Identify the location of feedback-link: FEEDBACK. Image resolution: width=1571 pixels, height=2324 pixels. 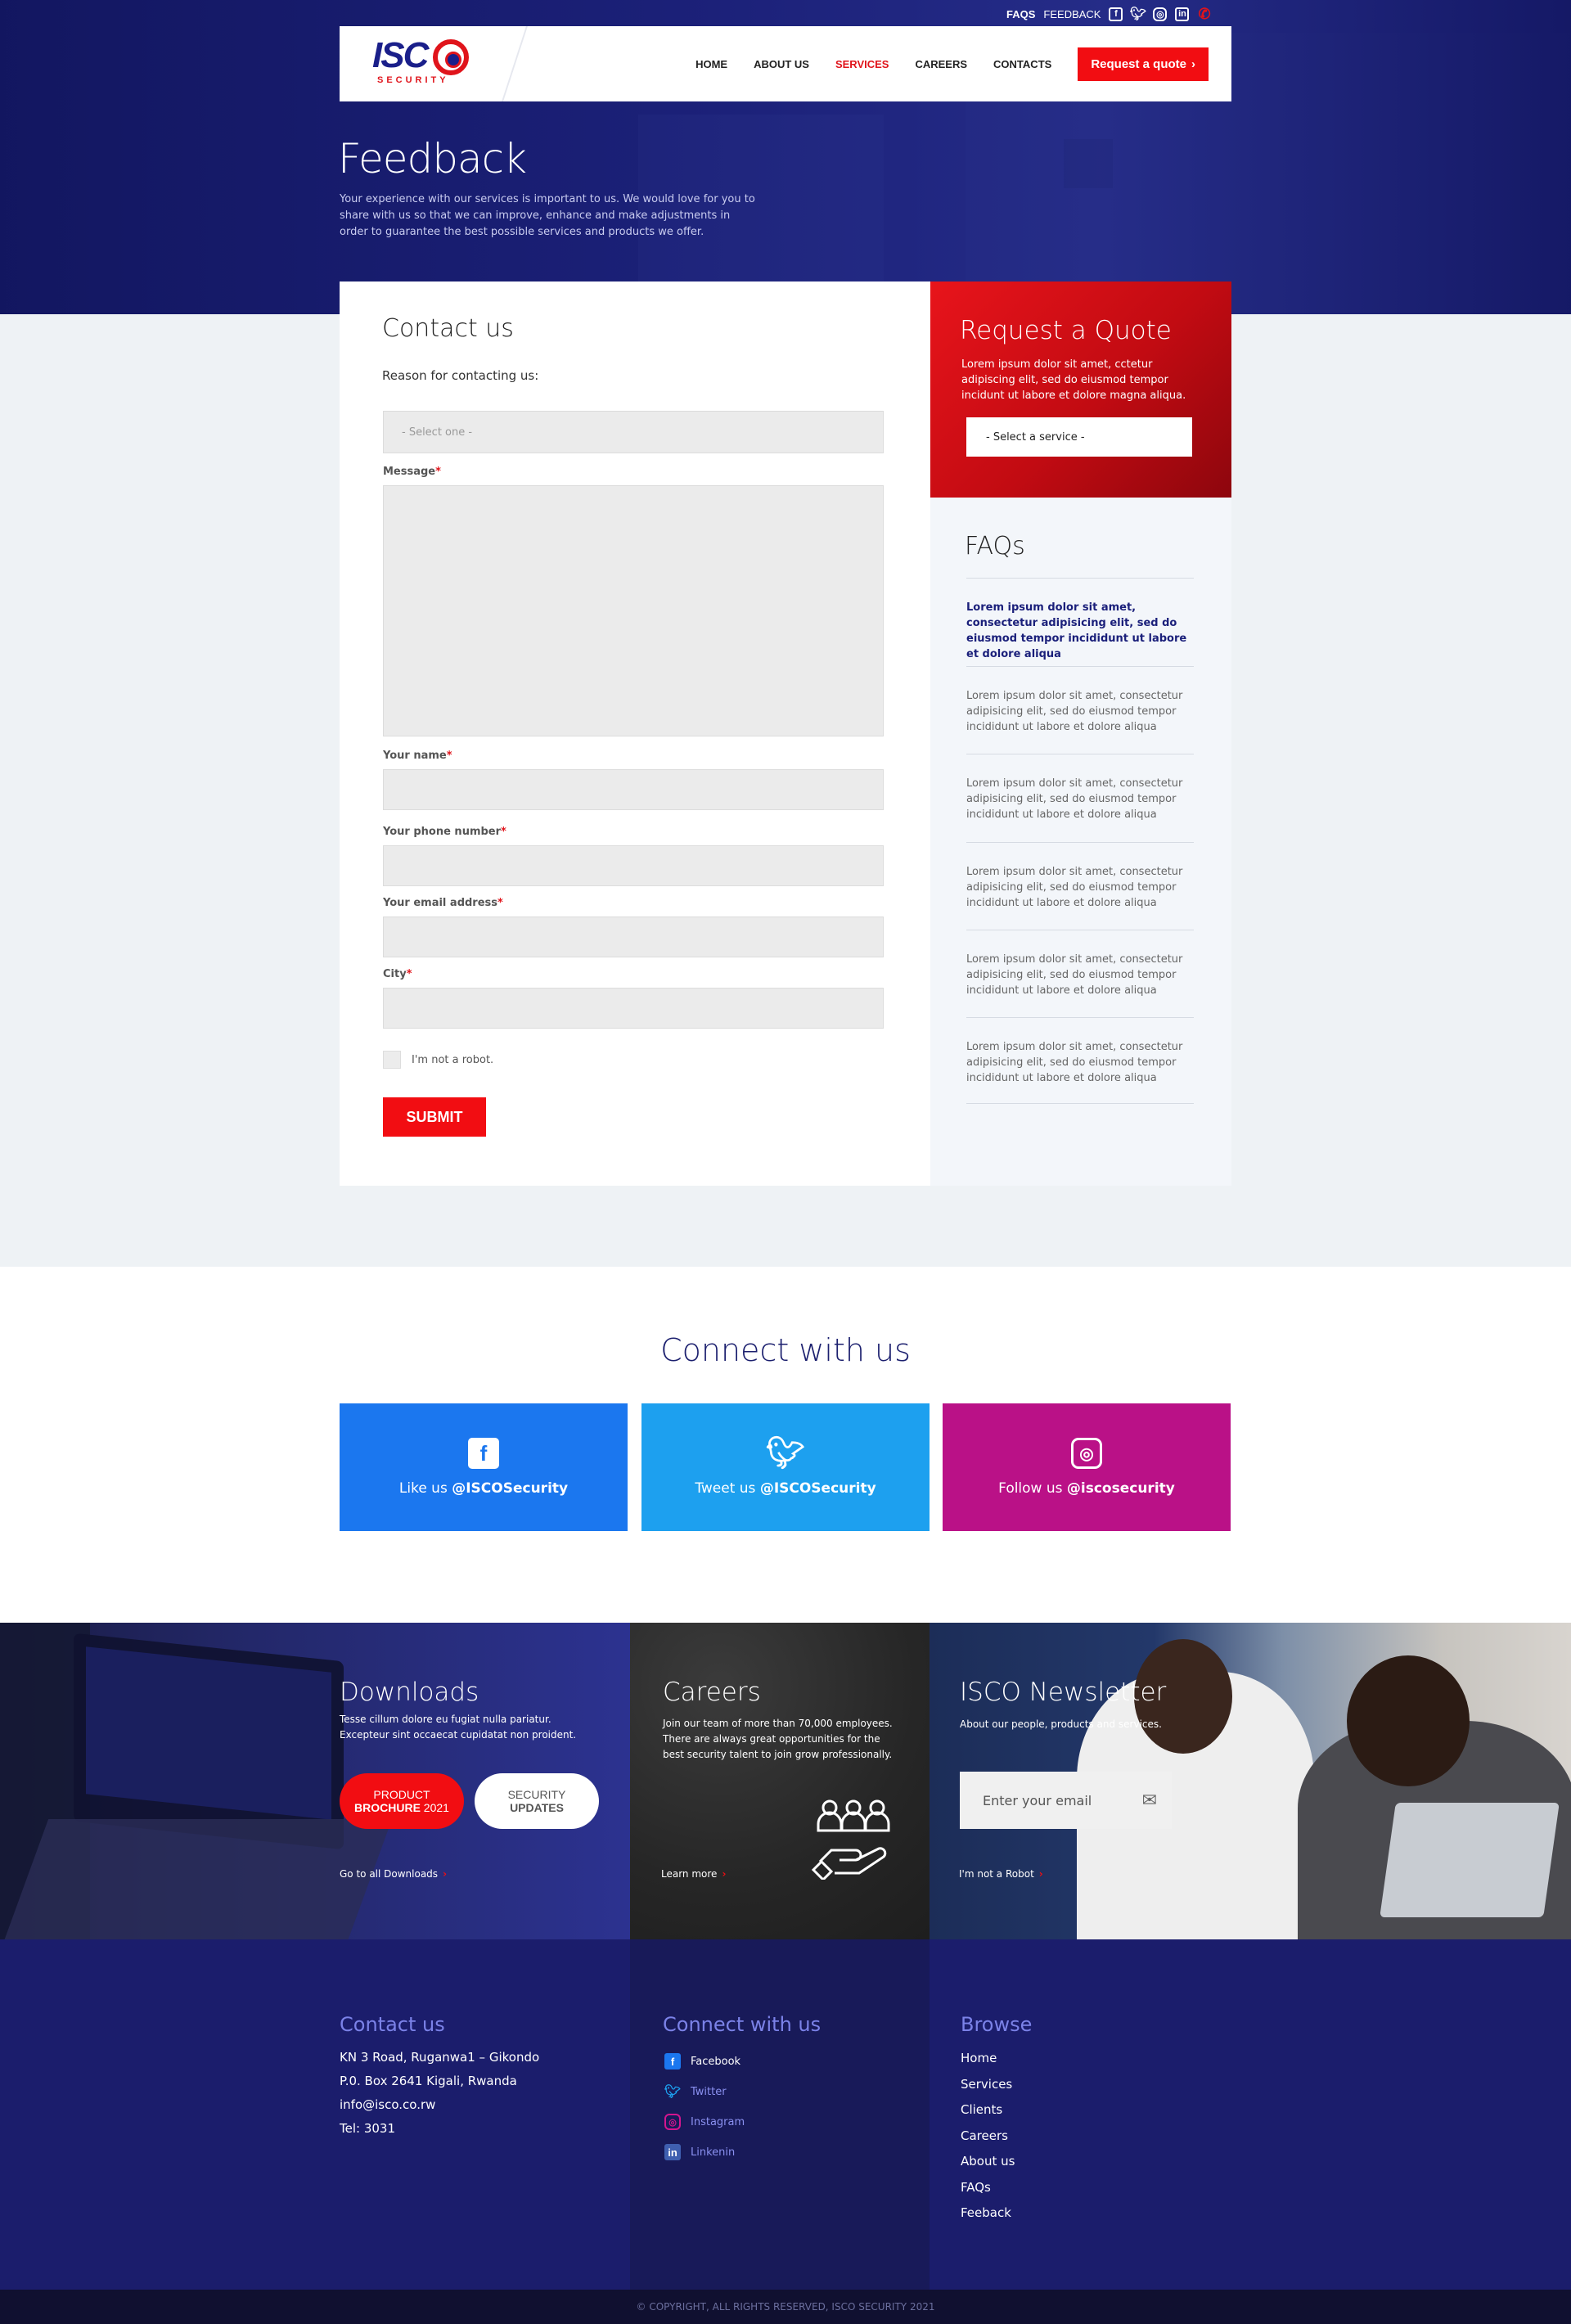
(1072, 14).